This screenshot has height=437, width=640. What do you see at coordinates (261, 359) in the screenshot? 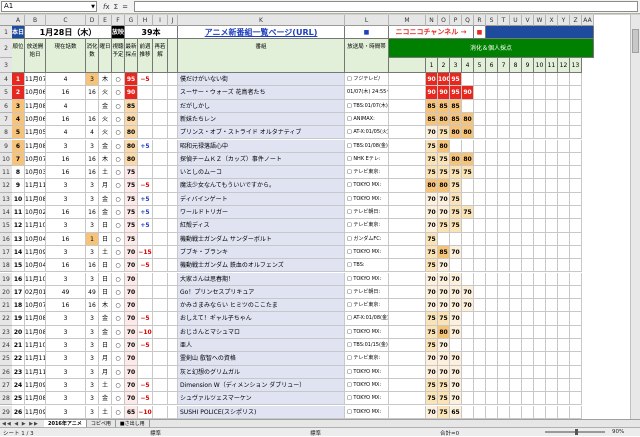
I see `program-title-cell: 霊剣山 叡智への資格` at bounding box center [261, 359].